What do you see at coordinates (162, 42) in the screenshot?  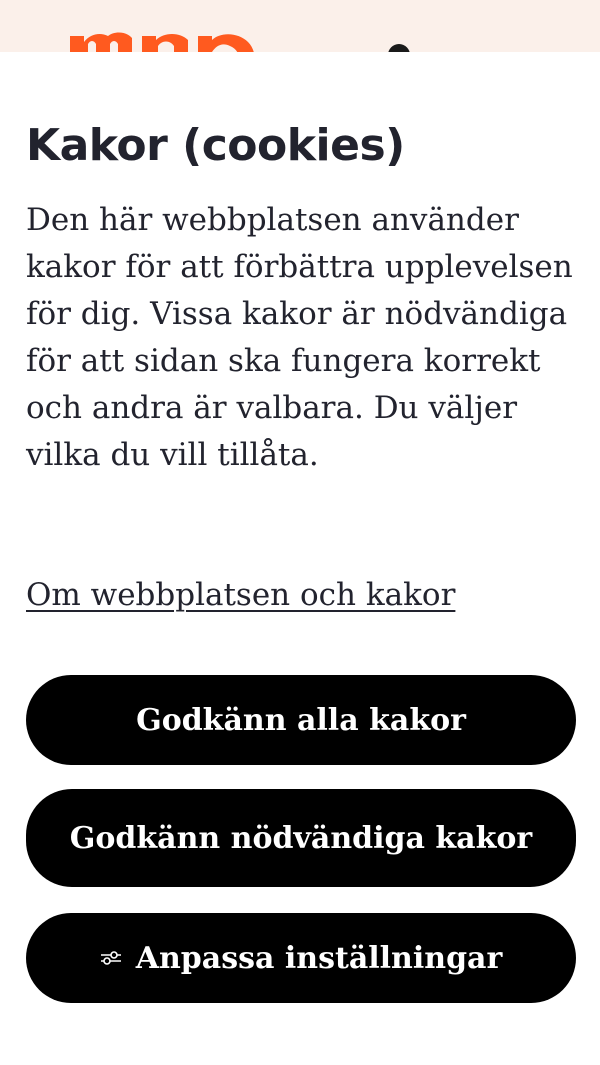 I see `mp-logo-icon` at bounding box center [162, 42].